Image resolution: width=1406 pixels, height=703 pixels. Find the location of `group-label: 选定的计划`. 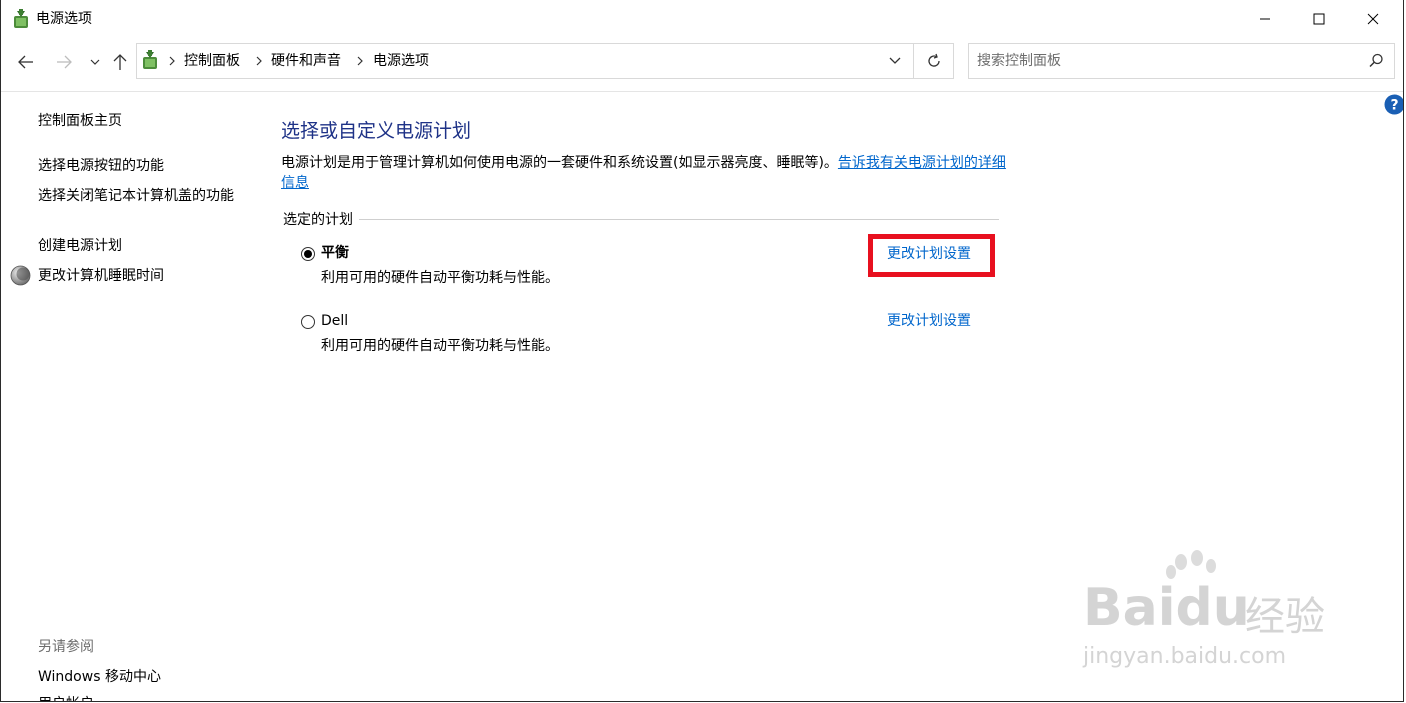

group-label: 选定的计划 is located at coordinates (321, 220).